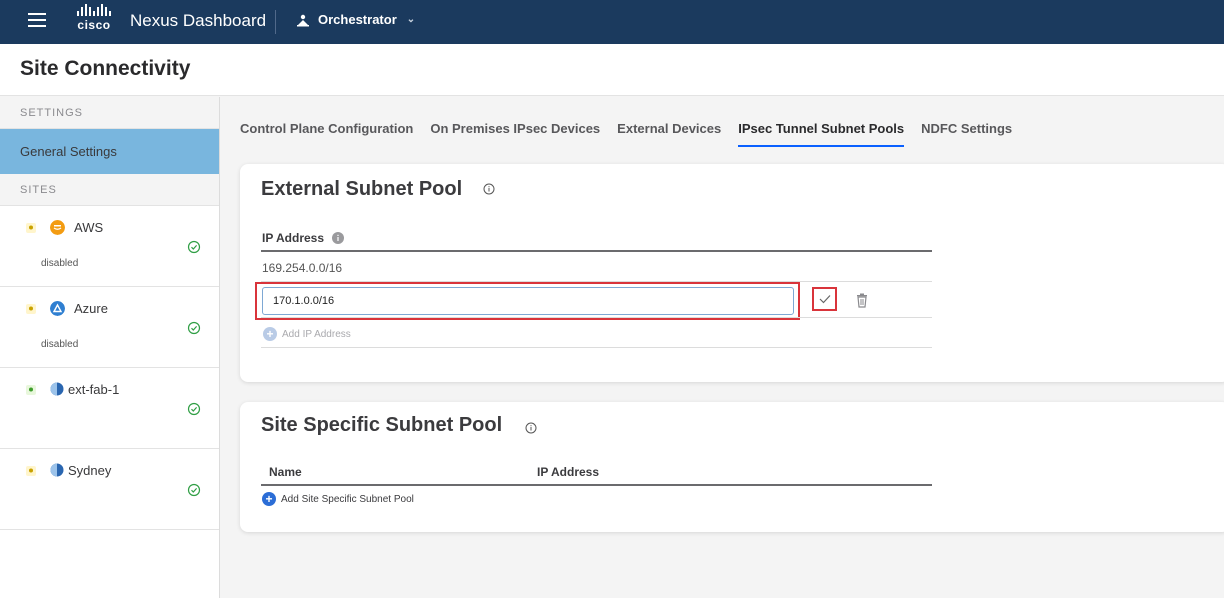 This screenshot has width=1224, height=598. What do you see at coordinates (362, 189) in the screenshot?
I see `external-subnet-pool-title: External Subnet Pool` at bounding box center [362, 189].